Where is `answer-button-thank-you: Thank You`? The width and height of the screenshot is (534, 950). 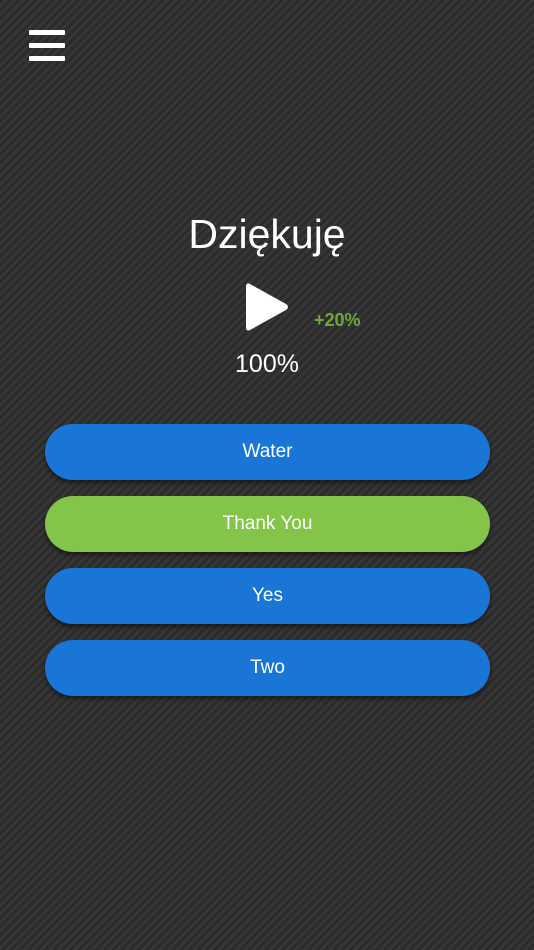 answer-button-thank-you: Thank You is located at coordinates (267, 524).